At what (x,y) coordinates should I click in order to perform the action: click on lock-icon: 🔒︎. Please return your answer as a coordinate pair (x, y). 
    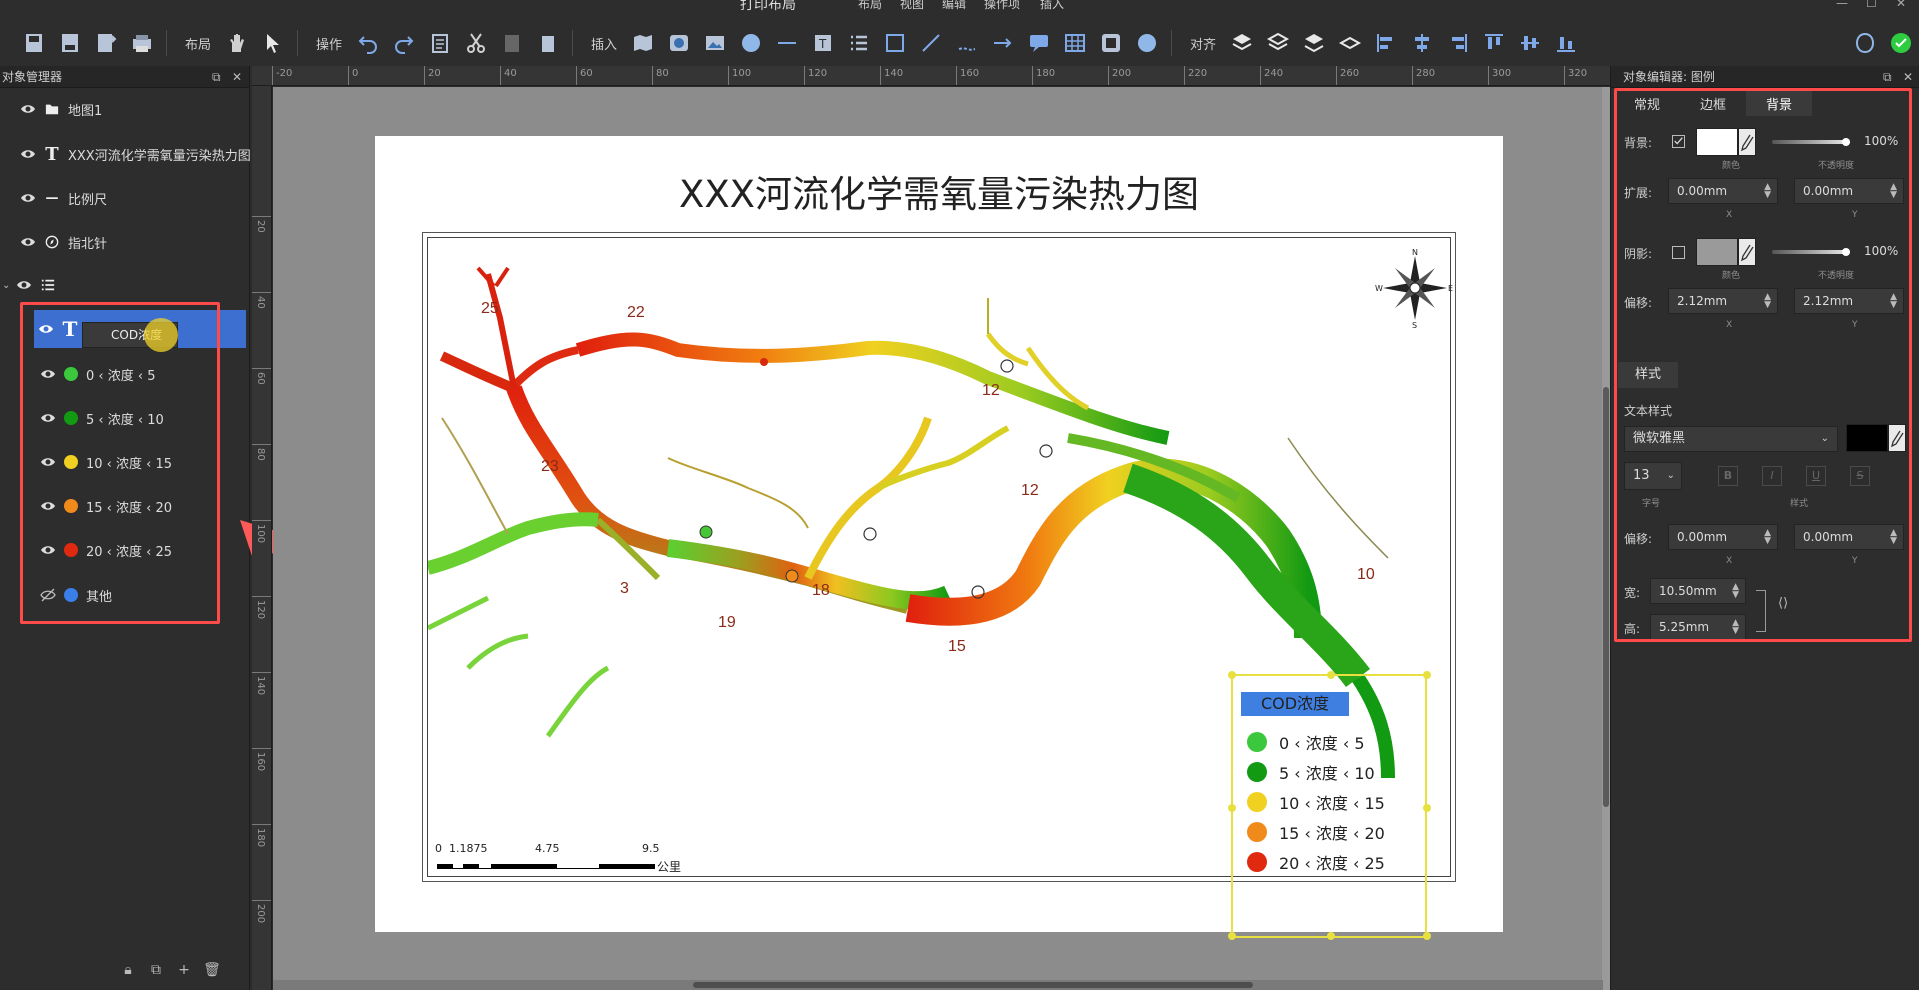
    Looking at the image, I should click on (128, 970).